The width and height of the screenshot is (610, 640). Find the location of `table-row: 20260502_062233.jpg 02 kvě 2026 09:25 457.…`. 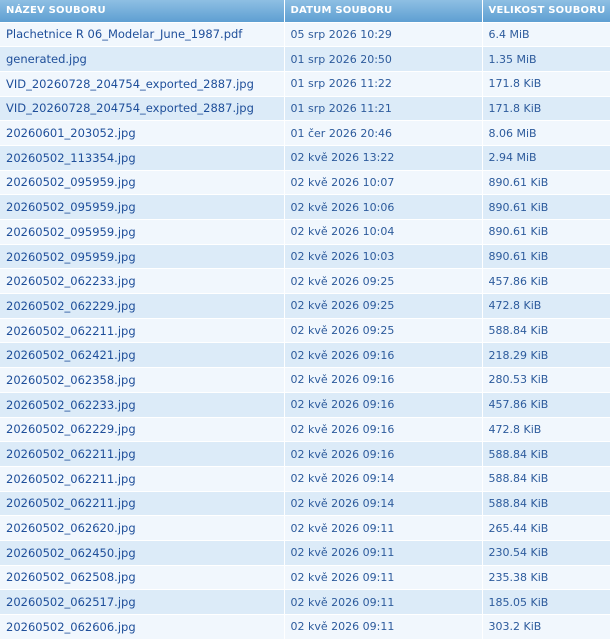

table-row: 20260502_062233.jpg 02 kvě 2026 09:25 457.… is located at coordinates (305, 281).